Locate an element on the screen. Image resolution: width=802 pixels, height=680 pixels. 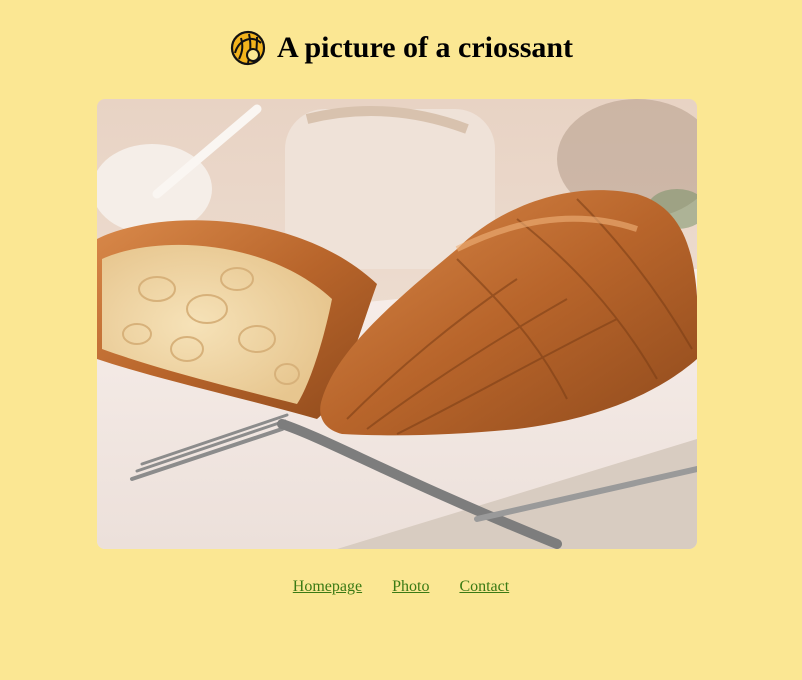
croissant-icon is located at coordinates (248, 48).